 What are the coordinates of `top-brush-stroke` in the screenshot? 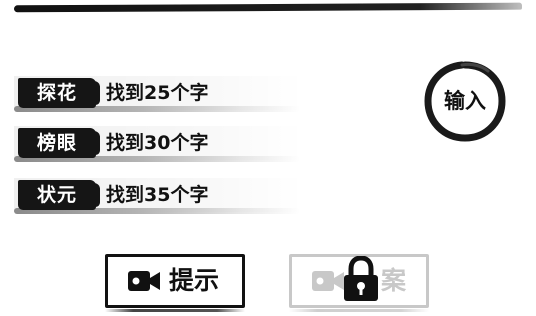 It's located at (268, 7).